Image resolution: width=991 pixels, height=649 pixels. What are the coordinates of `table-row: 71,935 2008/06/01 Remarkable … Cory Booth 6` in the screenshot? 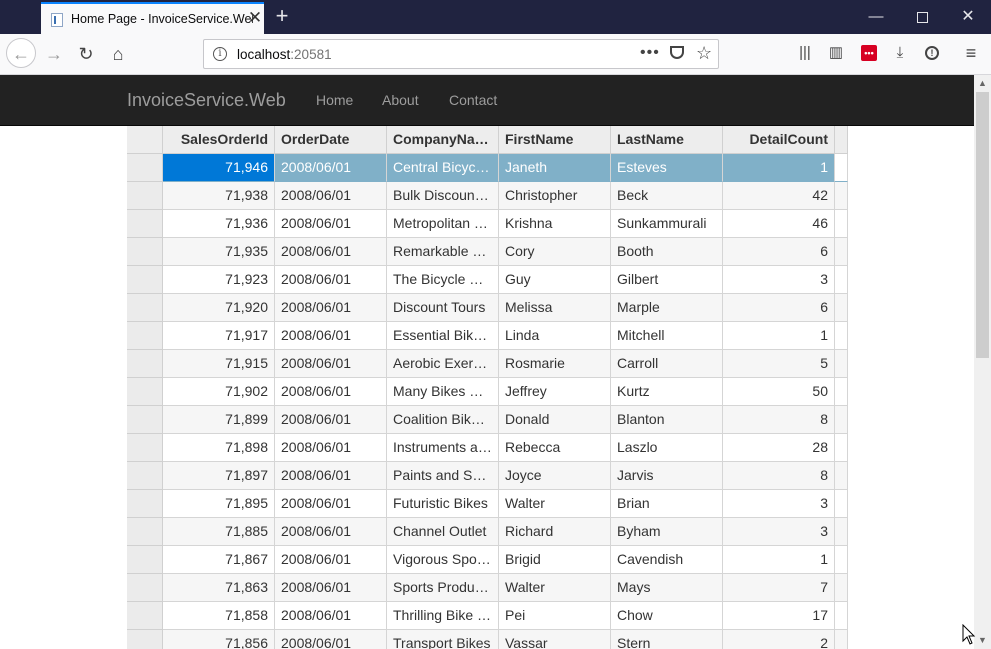 It's located at (487, 252).